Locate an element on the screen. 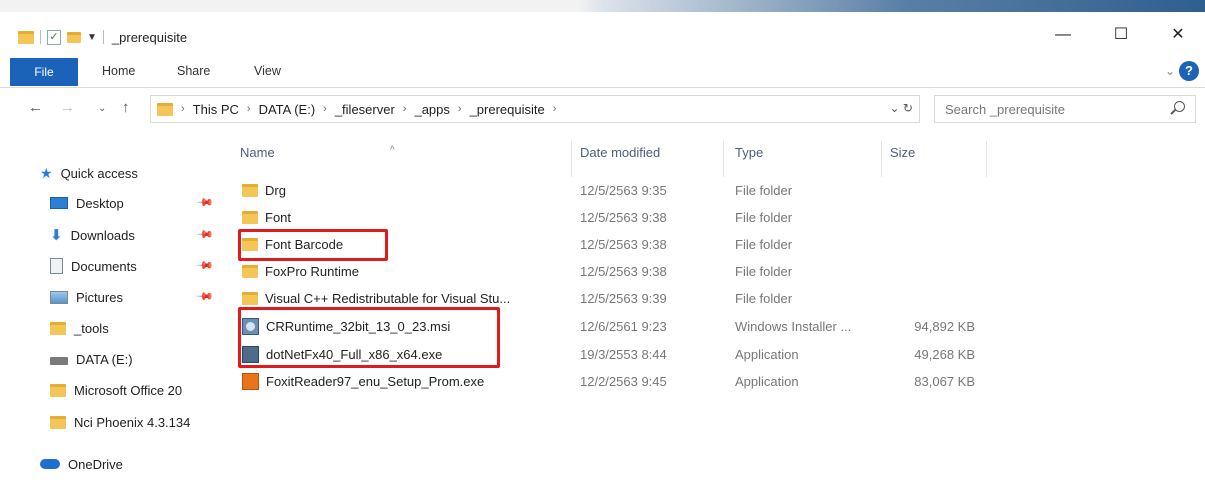 The height and width of the screenshot is (487, 1205). up-arrow-icon: ↑ is located at coordinates (126, 107).